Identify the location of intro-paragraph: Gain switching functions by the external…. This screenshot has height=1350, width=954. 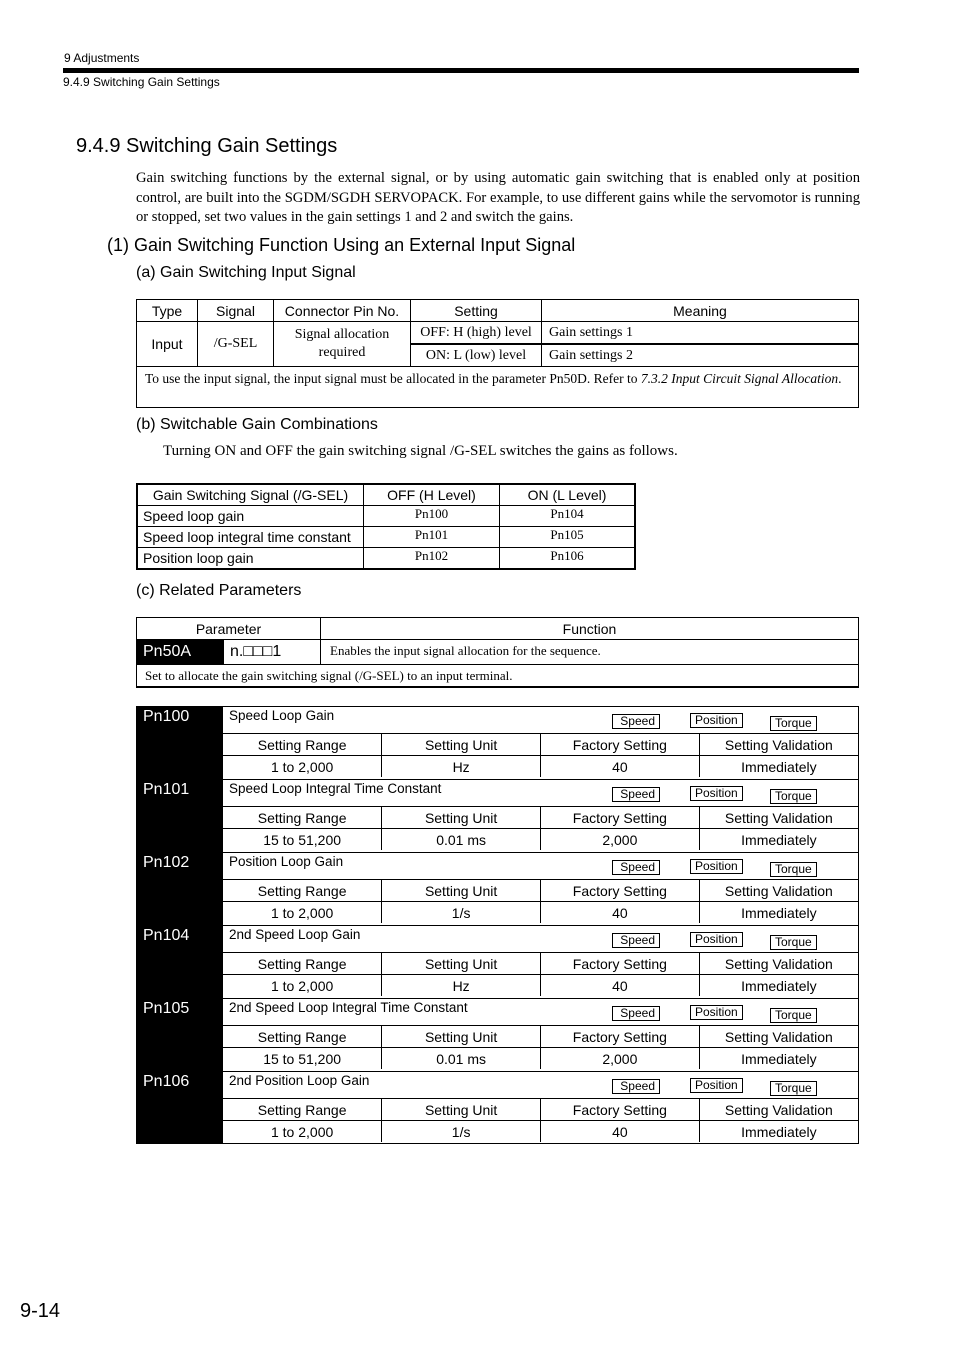
(498, 197).